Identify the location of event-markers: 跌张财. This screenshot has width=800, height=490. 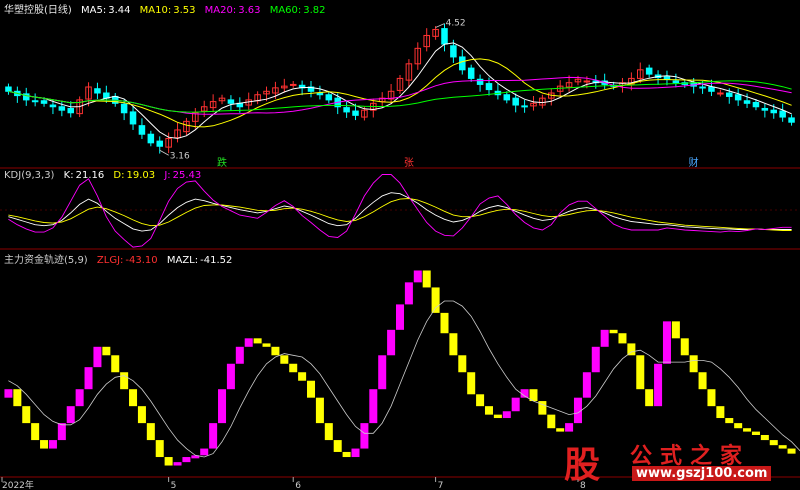
(458, 162).